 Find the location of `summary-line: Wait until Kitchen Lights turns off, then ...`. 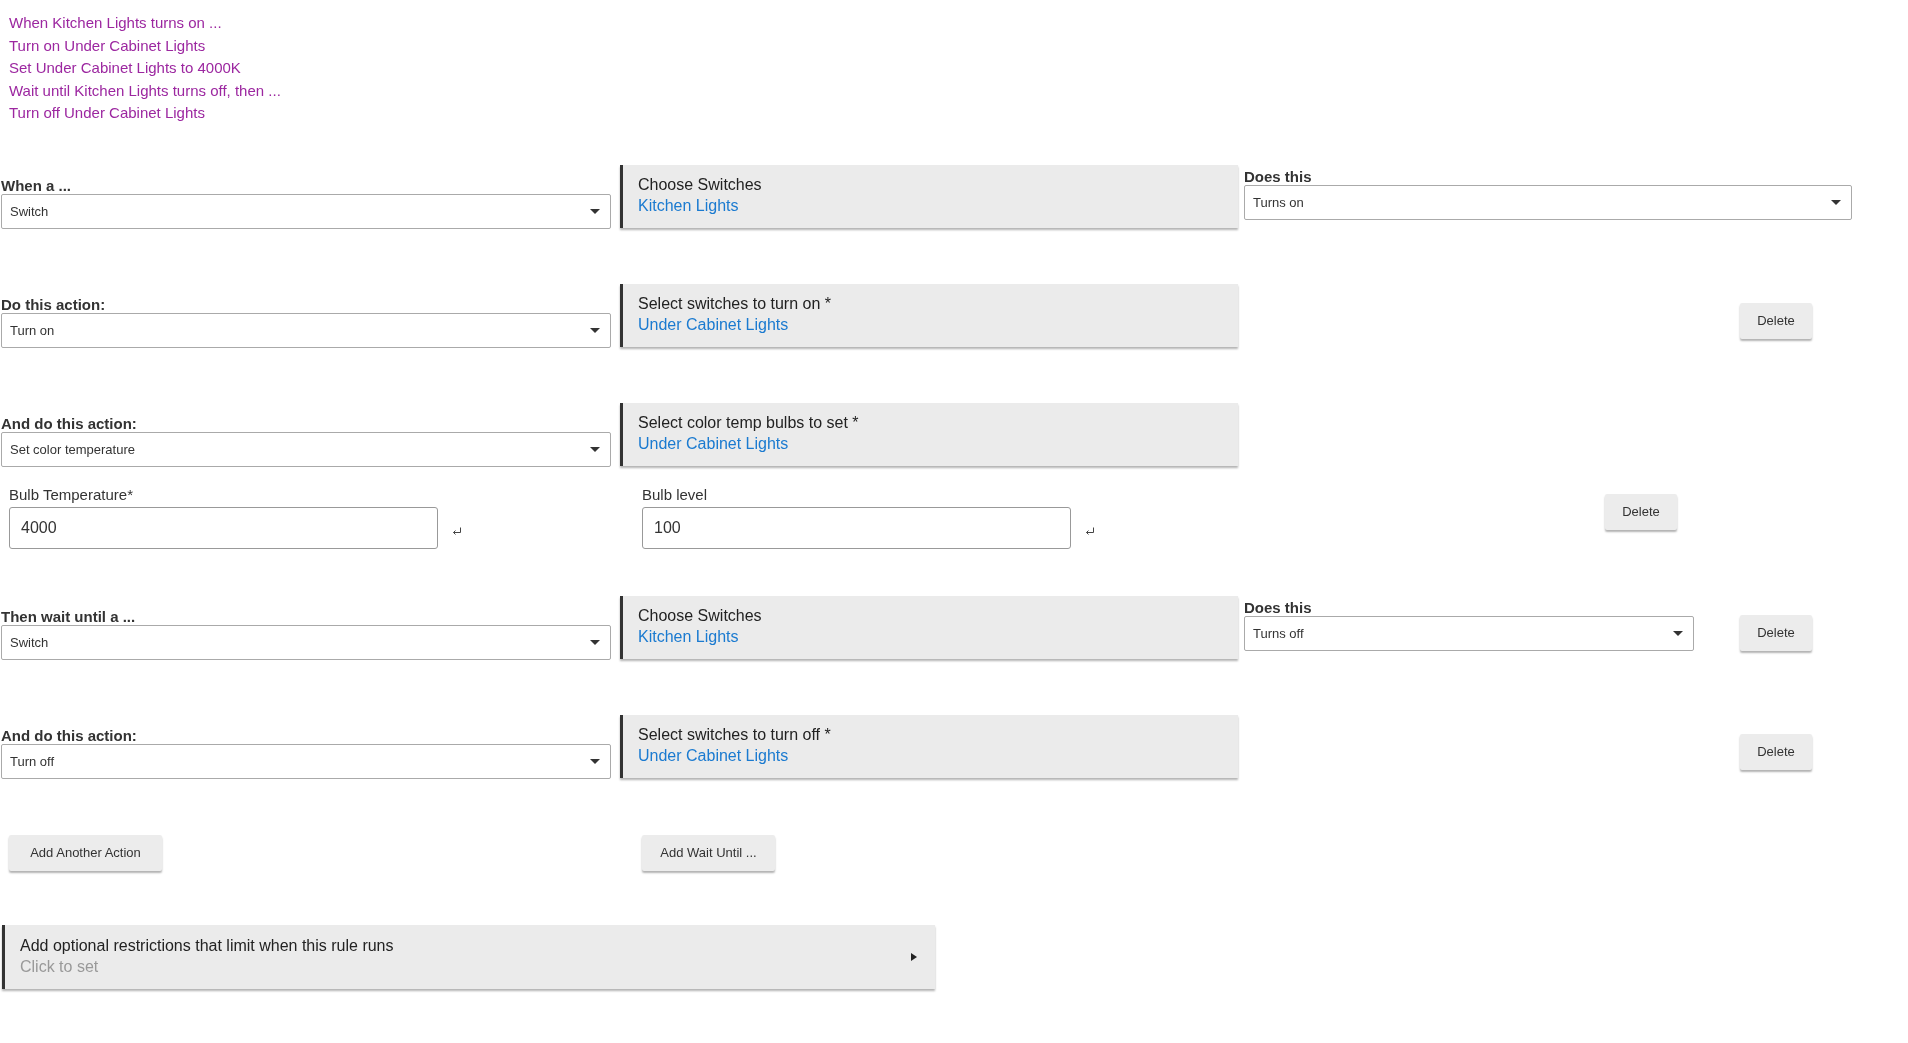

summary-line: Wait until Kitchen Lights turns off, then ... is located at coordinates (145, 90).